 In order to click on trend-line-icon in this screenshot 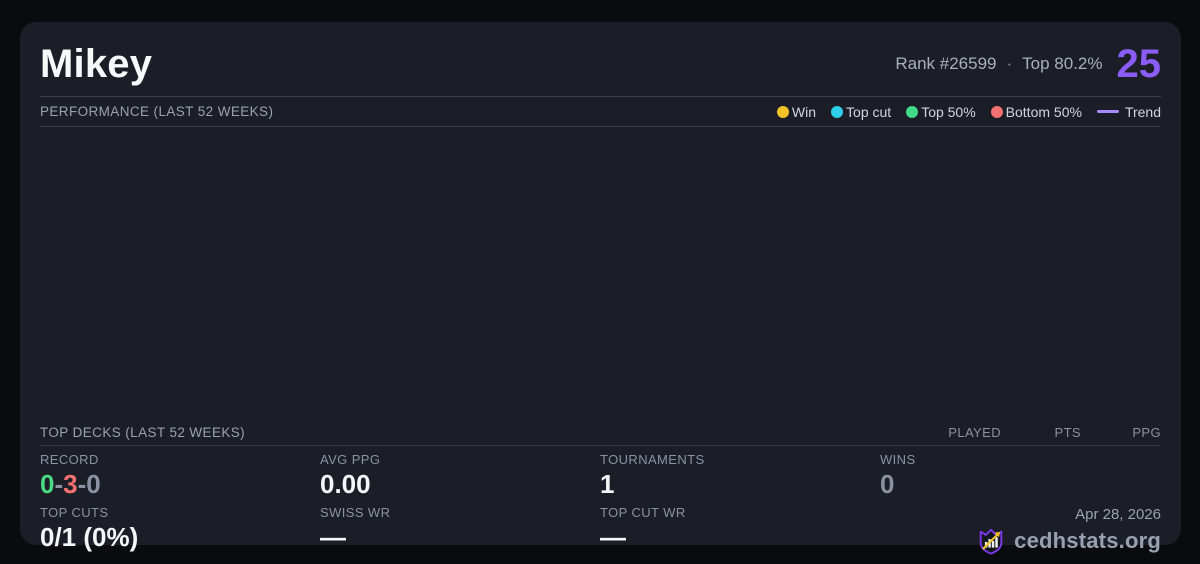, I will do `click(1107, 111)`.